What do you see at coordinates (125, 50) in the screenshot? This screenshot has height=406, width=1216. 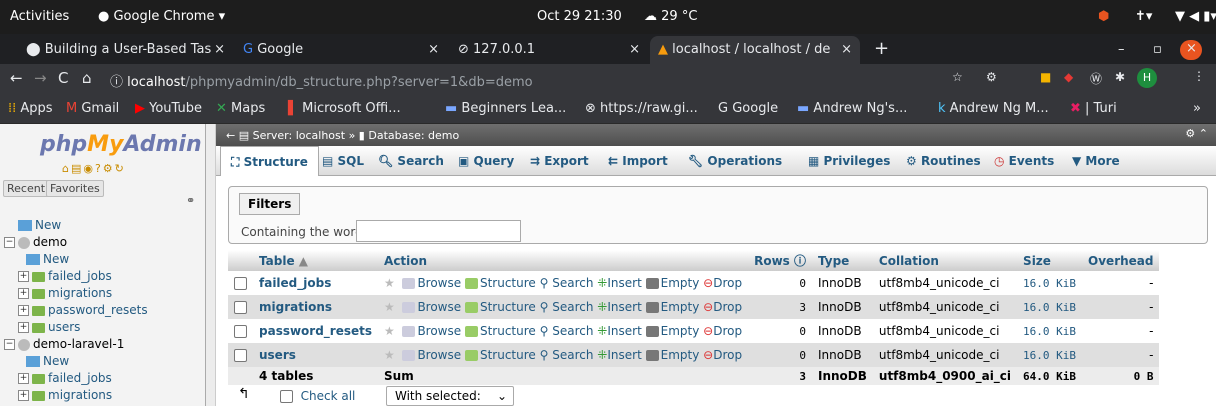 I see `tab-building-task: ⬤ Building a User-Based Tas ×` at bounding box center [125, 50].